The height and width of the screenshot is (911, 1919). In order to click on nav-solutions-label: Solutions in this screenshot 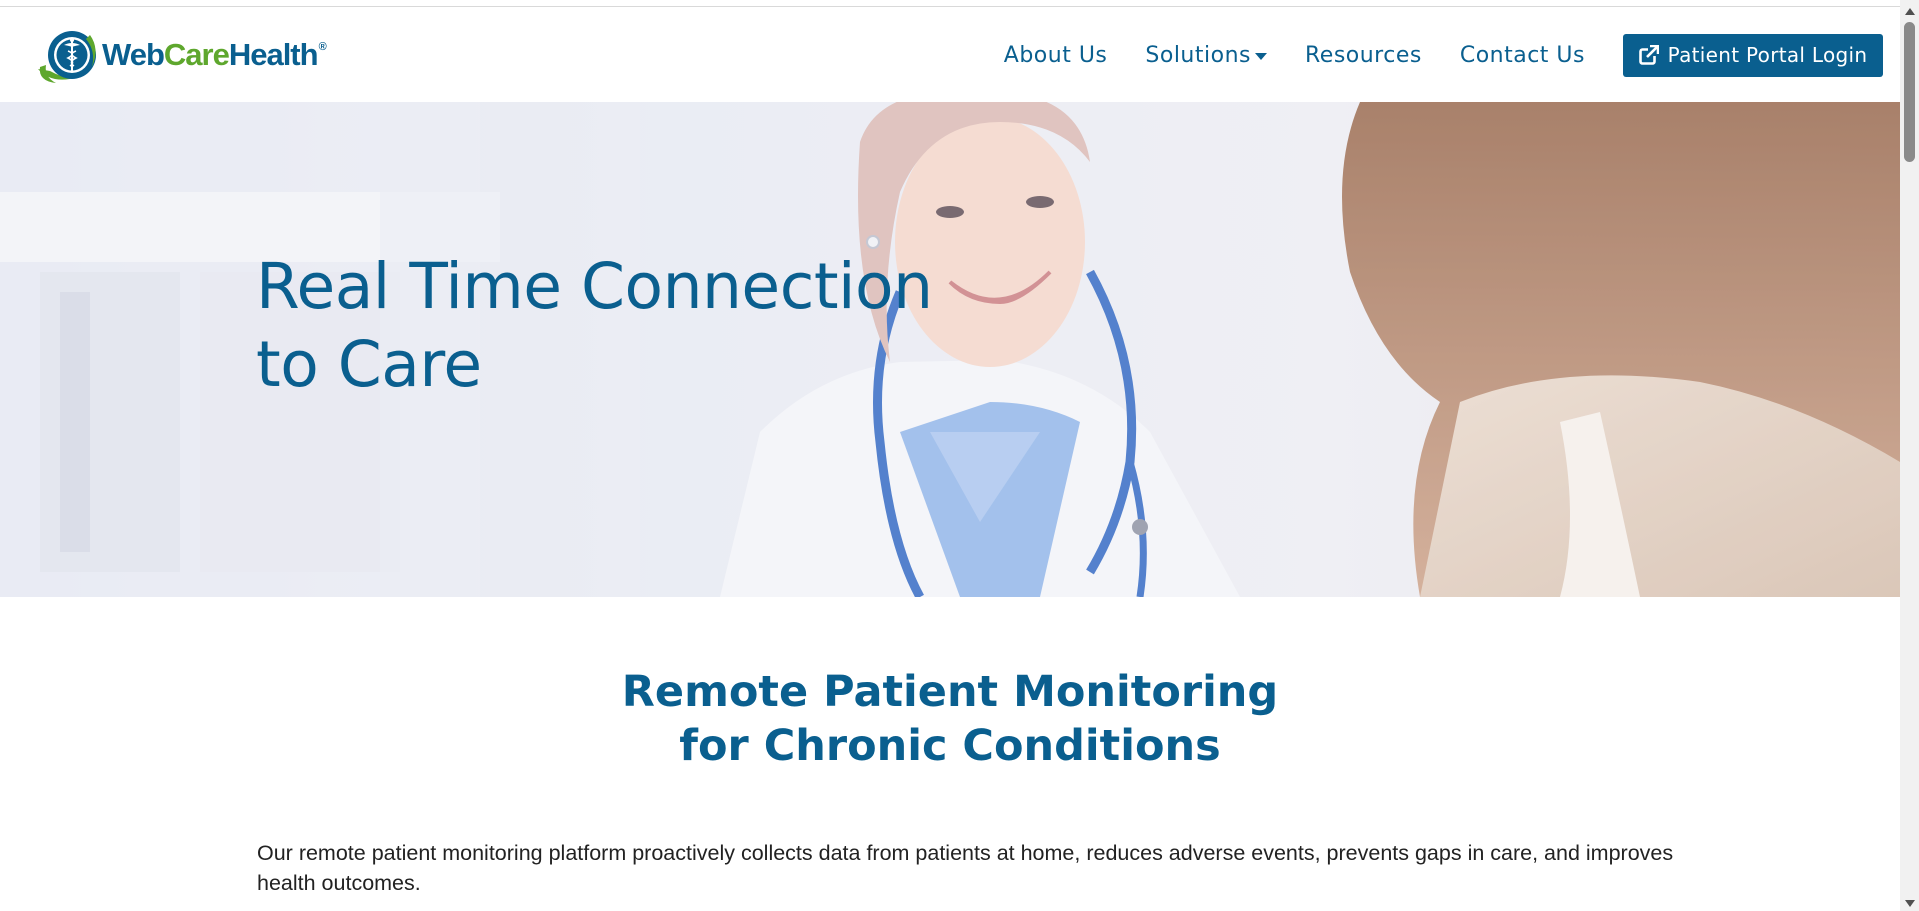, I will do `click(1198, 55)`.